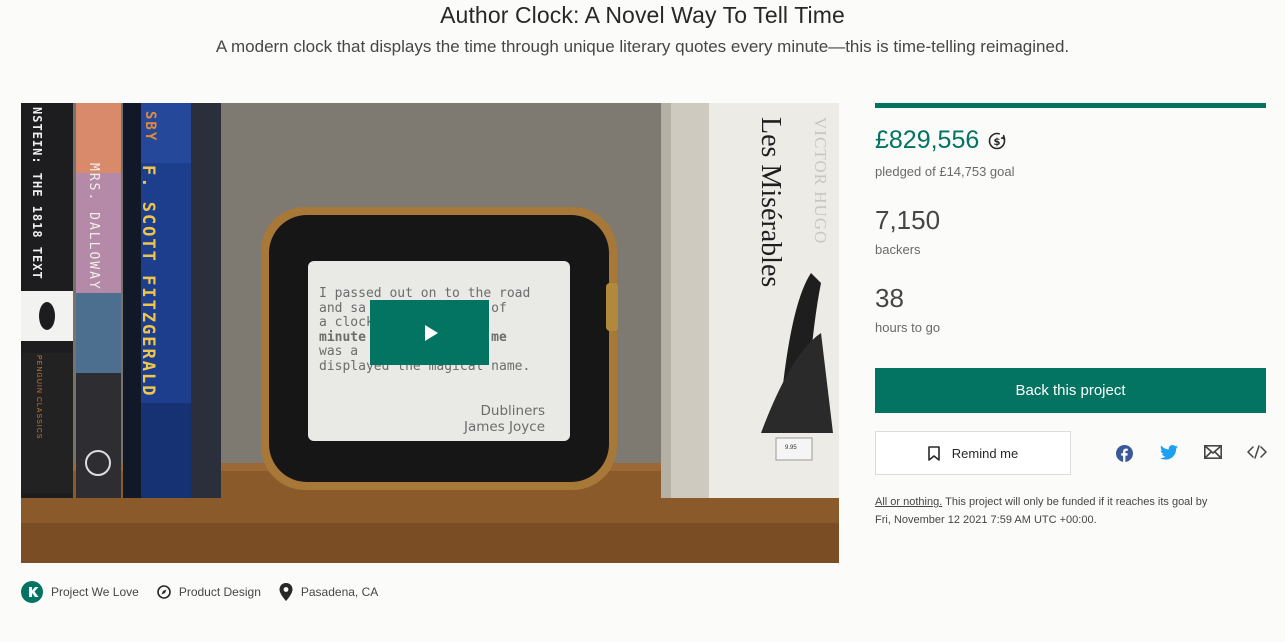 The width and height of the screenshot is (1285, 642). I want to click on meta-location: Pasadena, CA, so click(328, 592).